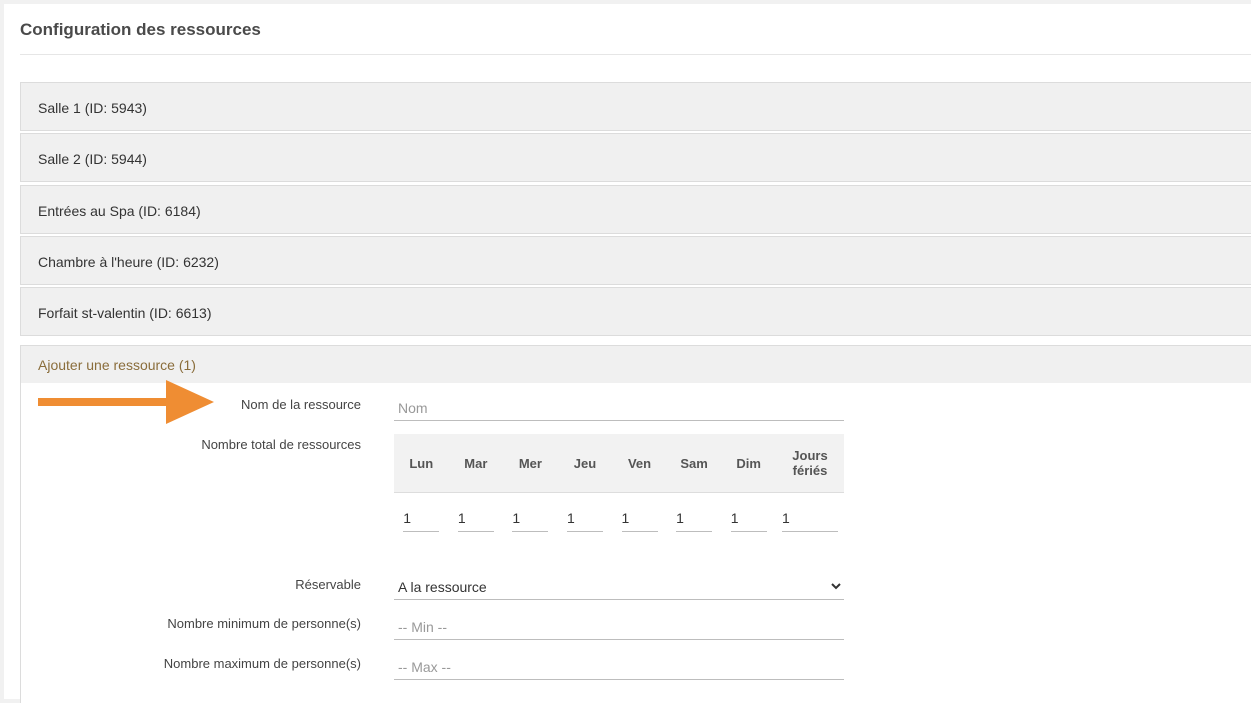  I want to click on day-header-dim: Dim, so click(748, 463).